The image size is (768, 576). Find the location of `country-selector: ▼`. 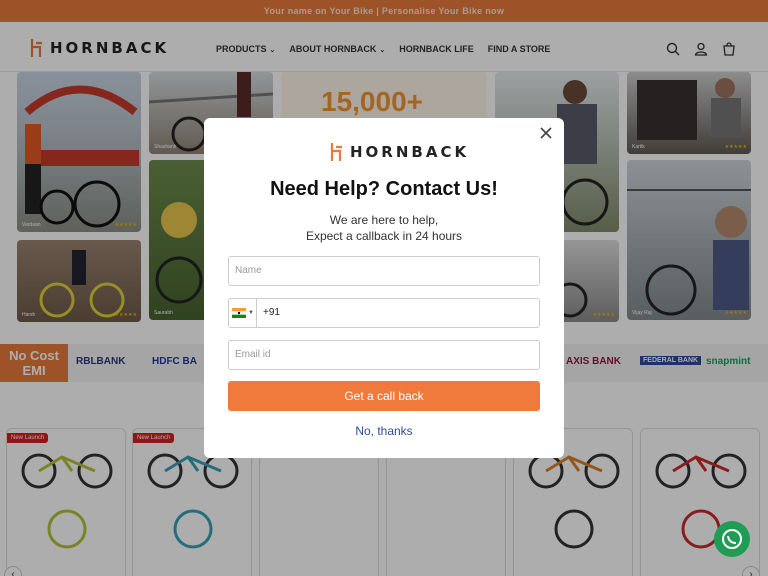

country-selector: ▼ is located at coordinates (243, 313).